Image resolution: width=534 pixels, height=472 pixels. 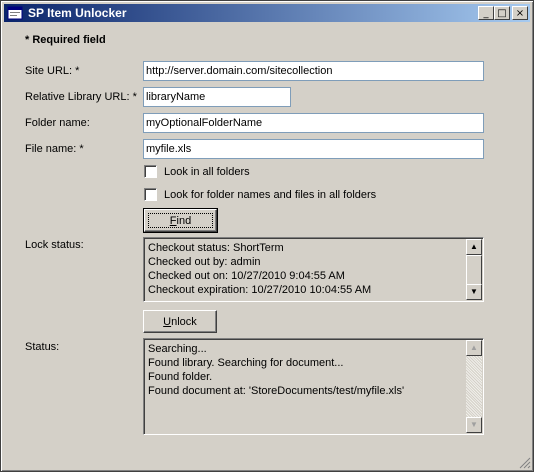 I want to click on folder-name-input, so click(x=313, y=123).